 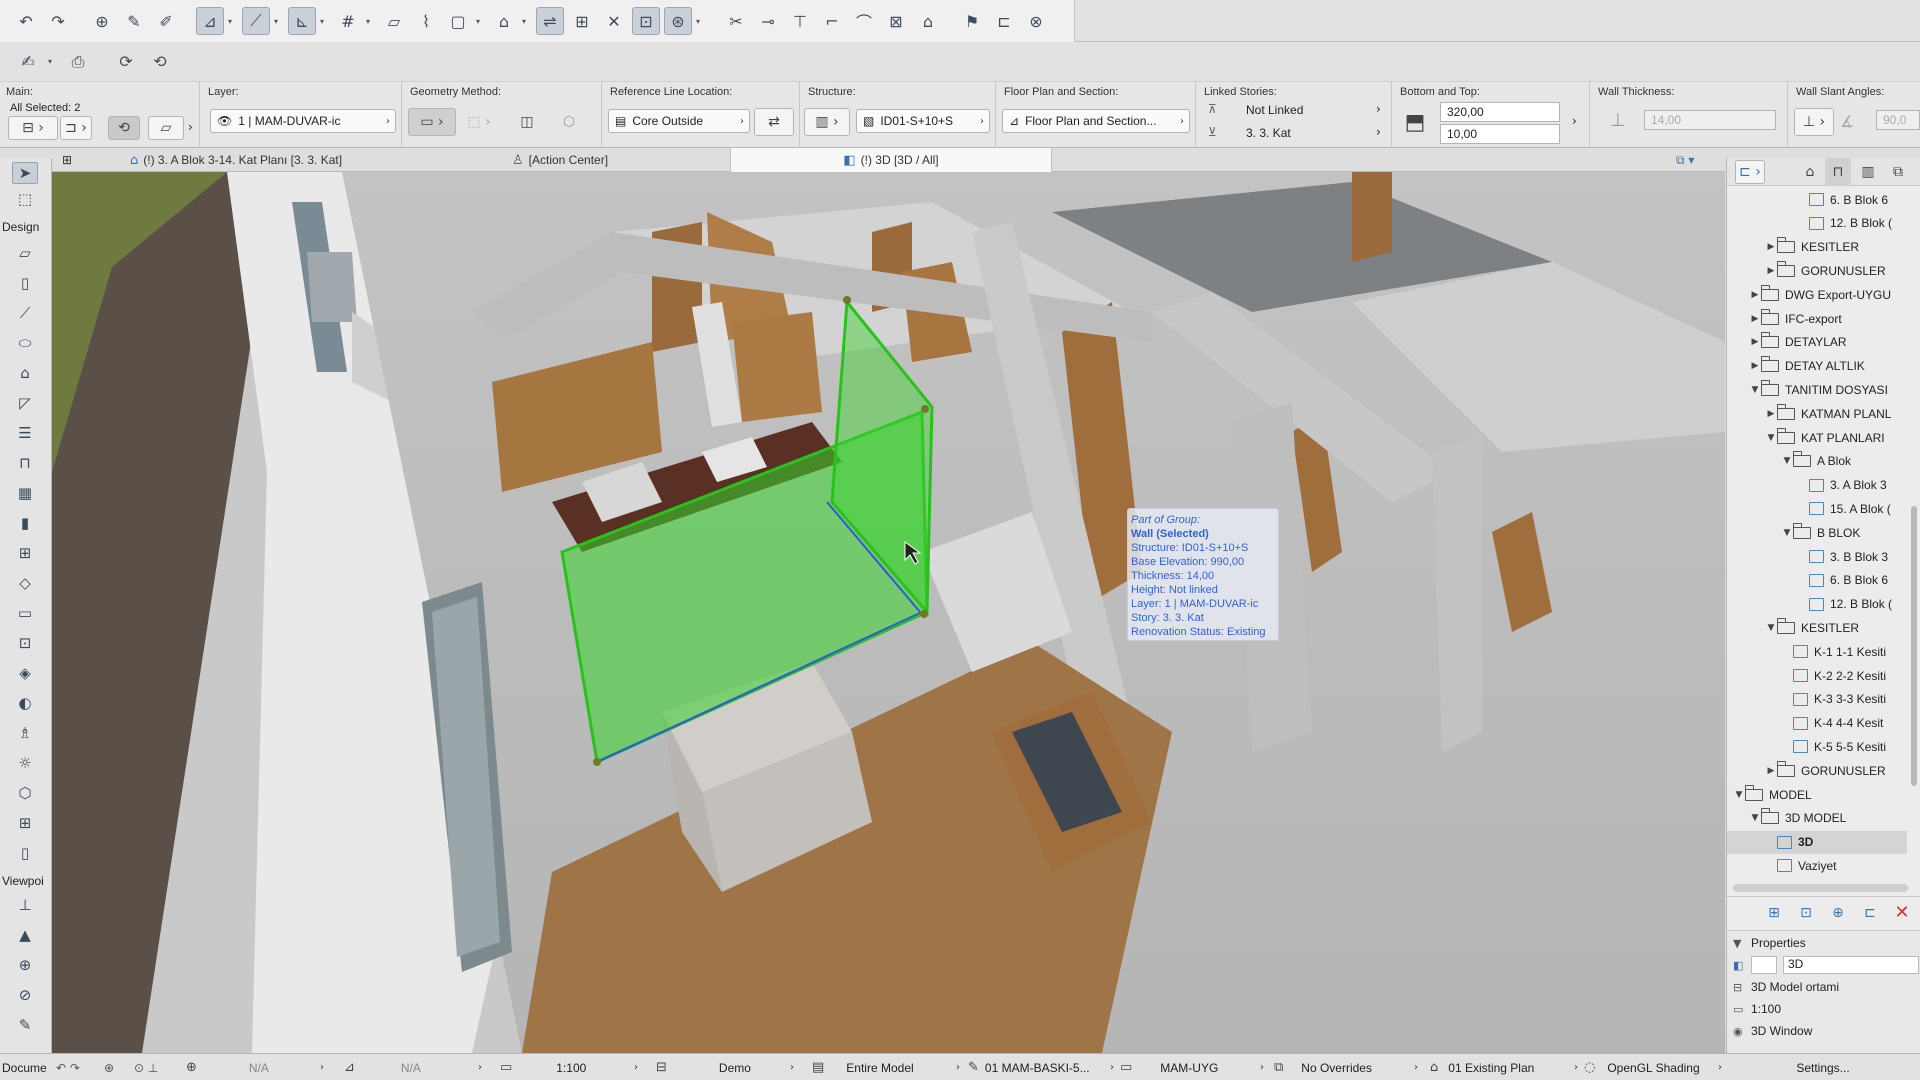 What do you see at coordinates (1764, 965) in the screenshot?
I see `prop-id-field` at bounding box center [1764, 965].